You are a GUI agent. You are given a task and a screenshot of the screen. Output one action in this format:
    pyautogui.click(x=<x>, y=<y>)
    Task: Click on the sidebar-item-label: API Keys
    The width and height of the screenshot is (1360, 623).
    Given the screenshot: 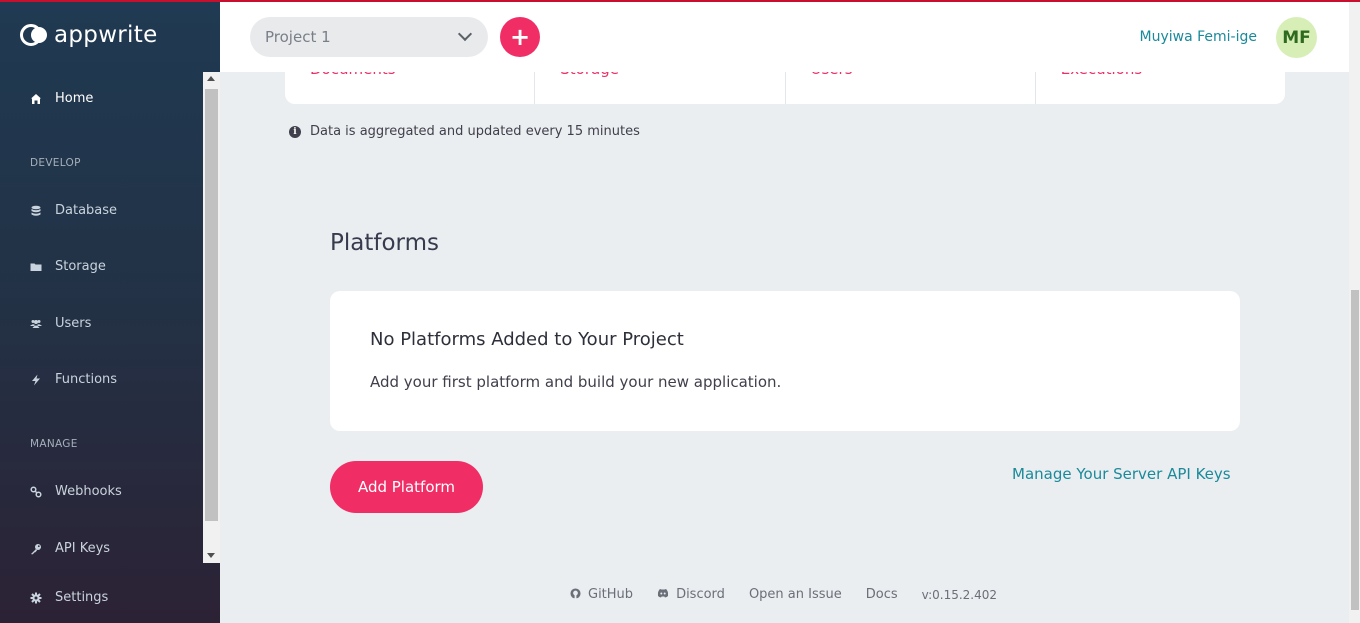 What is the action you would take?
    pyautogui.click(x=83, y=548)
    